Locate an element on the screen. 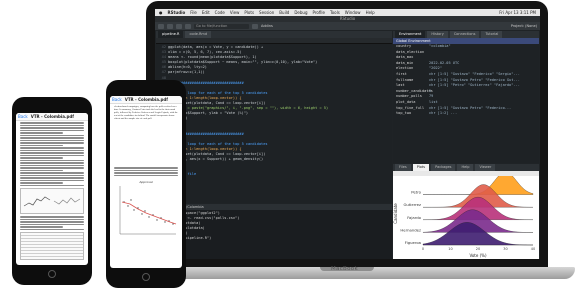 The width and height of the screenshot is (584, 290). approval-chart is located at coordinates (148, 210).